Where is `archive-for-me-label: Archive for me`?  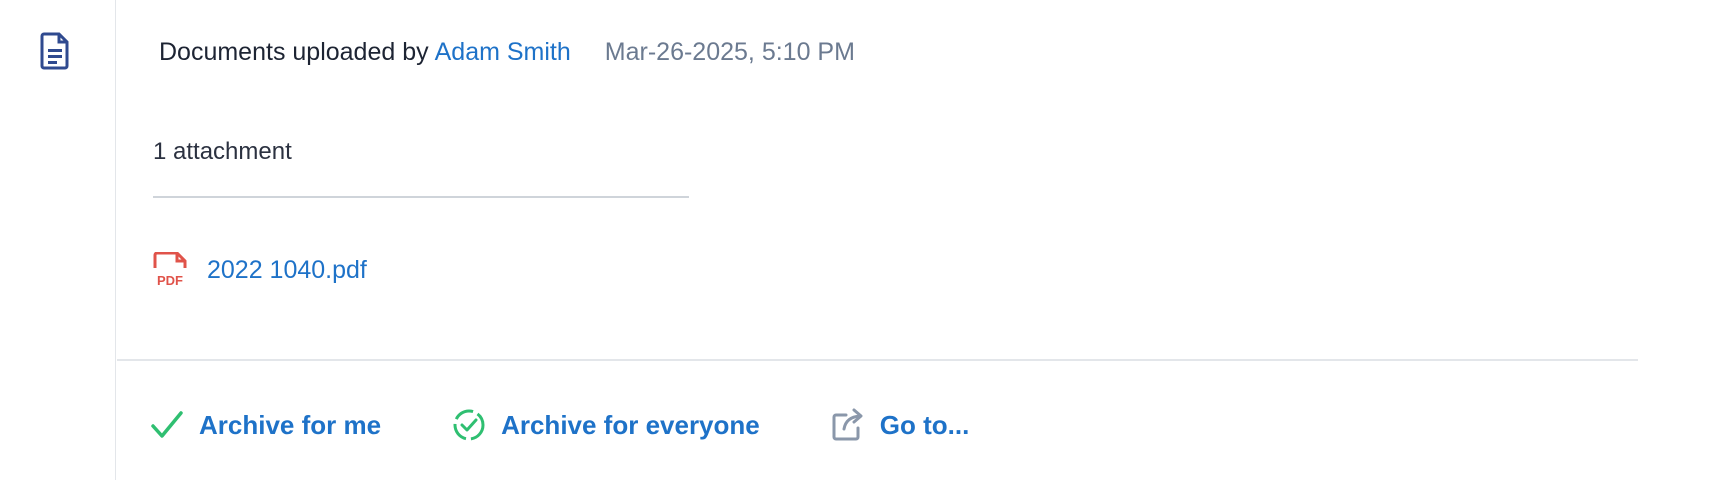 archive-for-me-label: Archive for me is located at coordinates (290, 424).